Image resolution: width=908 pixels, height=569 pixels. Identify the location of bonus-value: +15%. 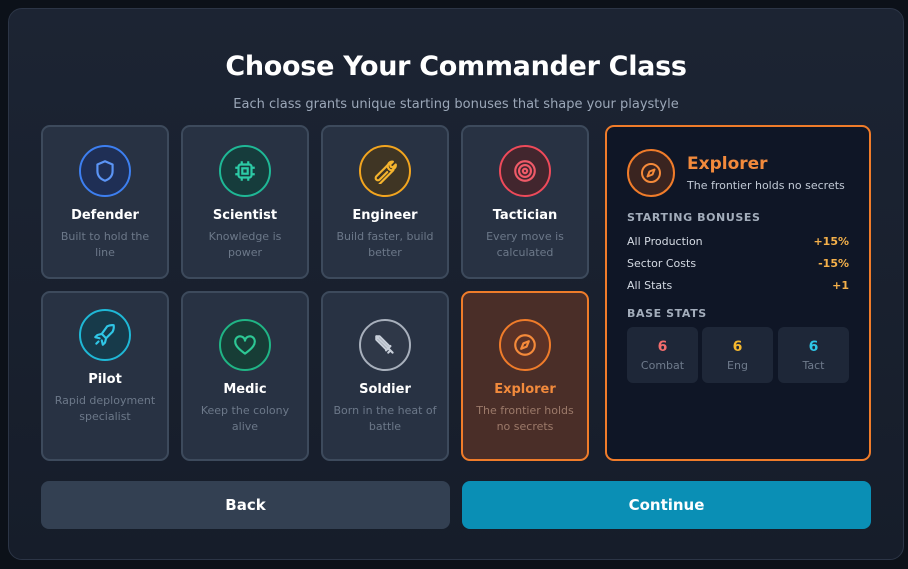
(831, 241).